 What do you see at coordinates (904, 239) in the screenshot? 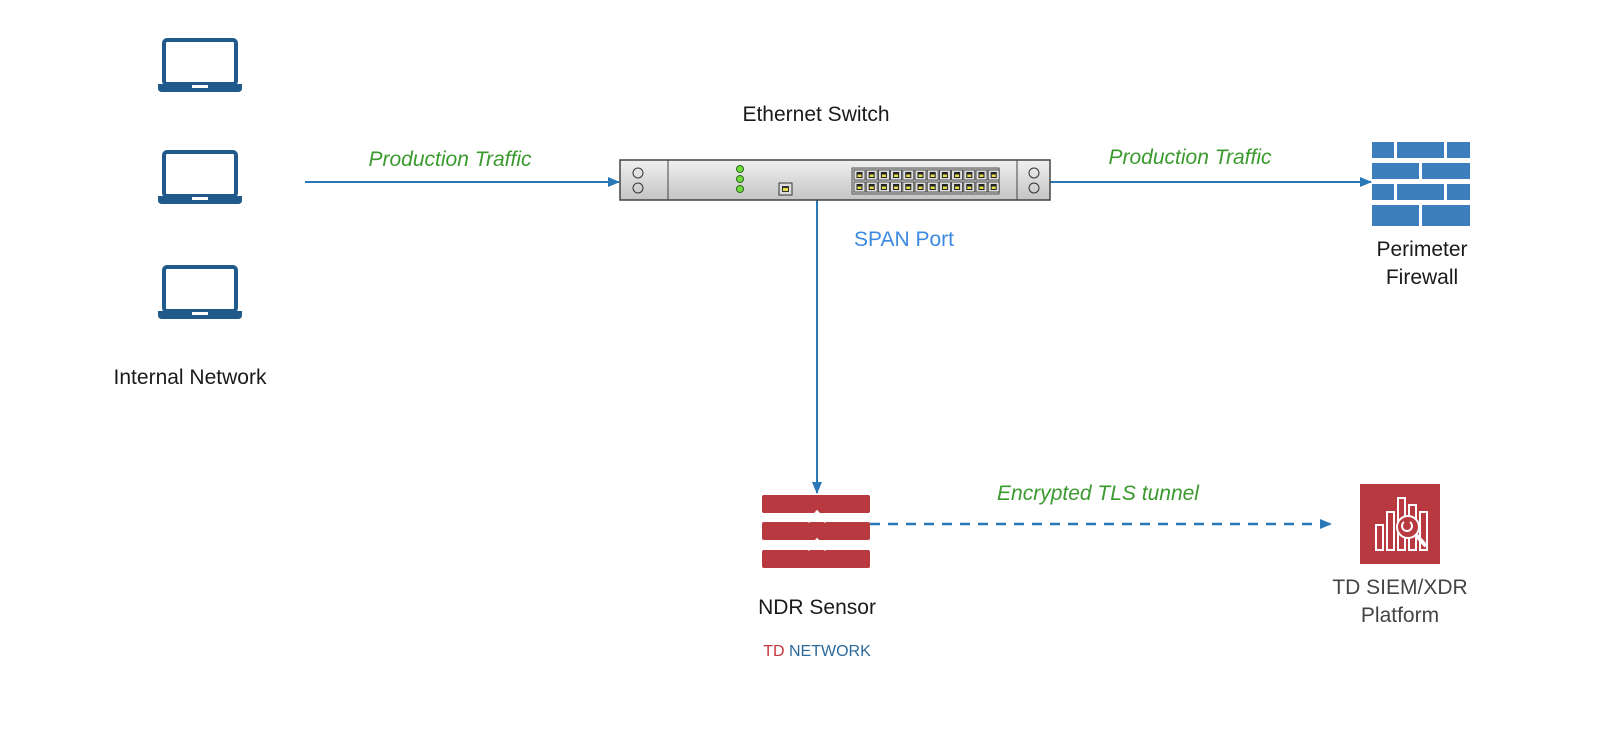
I see `edge-label-span-port: SPAN Port` at bounding box center [904, 239].